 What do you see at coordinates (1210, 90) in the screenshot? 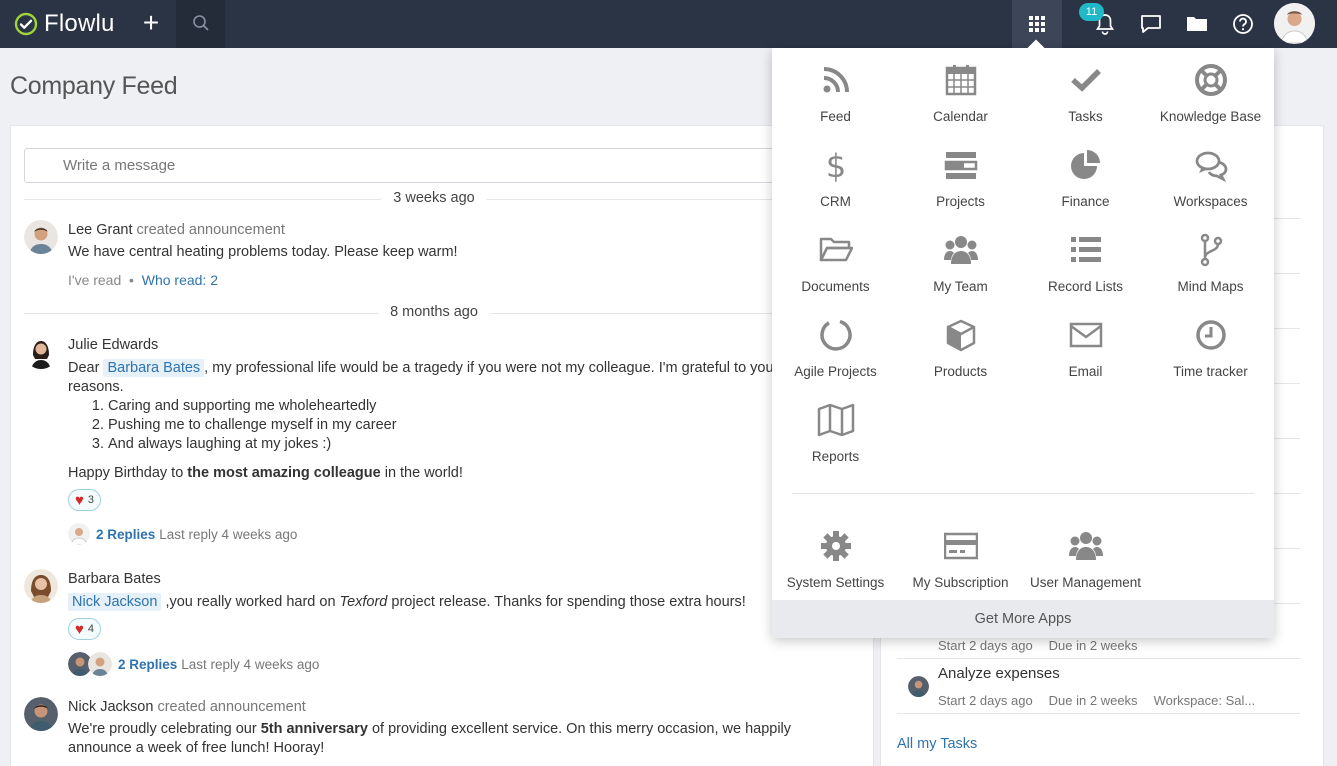
I see `app-knowledge-base: Knowledge Base` at bounding box center [1210, 90].